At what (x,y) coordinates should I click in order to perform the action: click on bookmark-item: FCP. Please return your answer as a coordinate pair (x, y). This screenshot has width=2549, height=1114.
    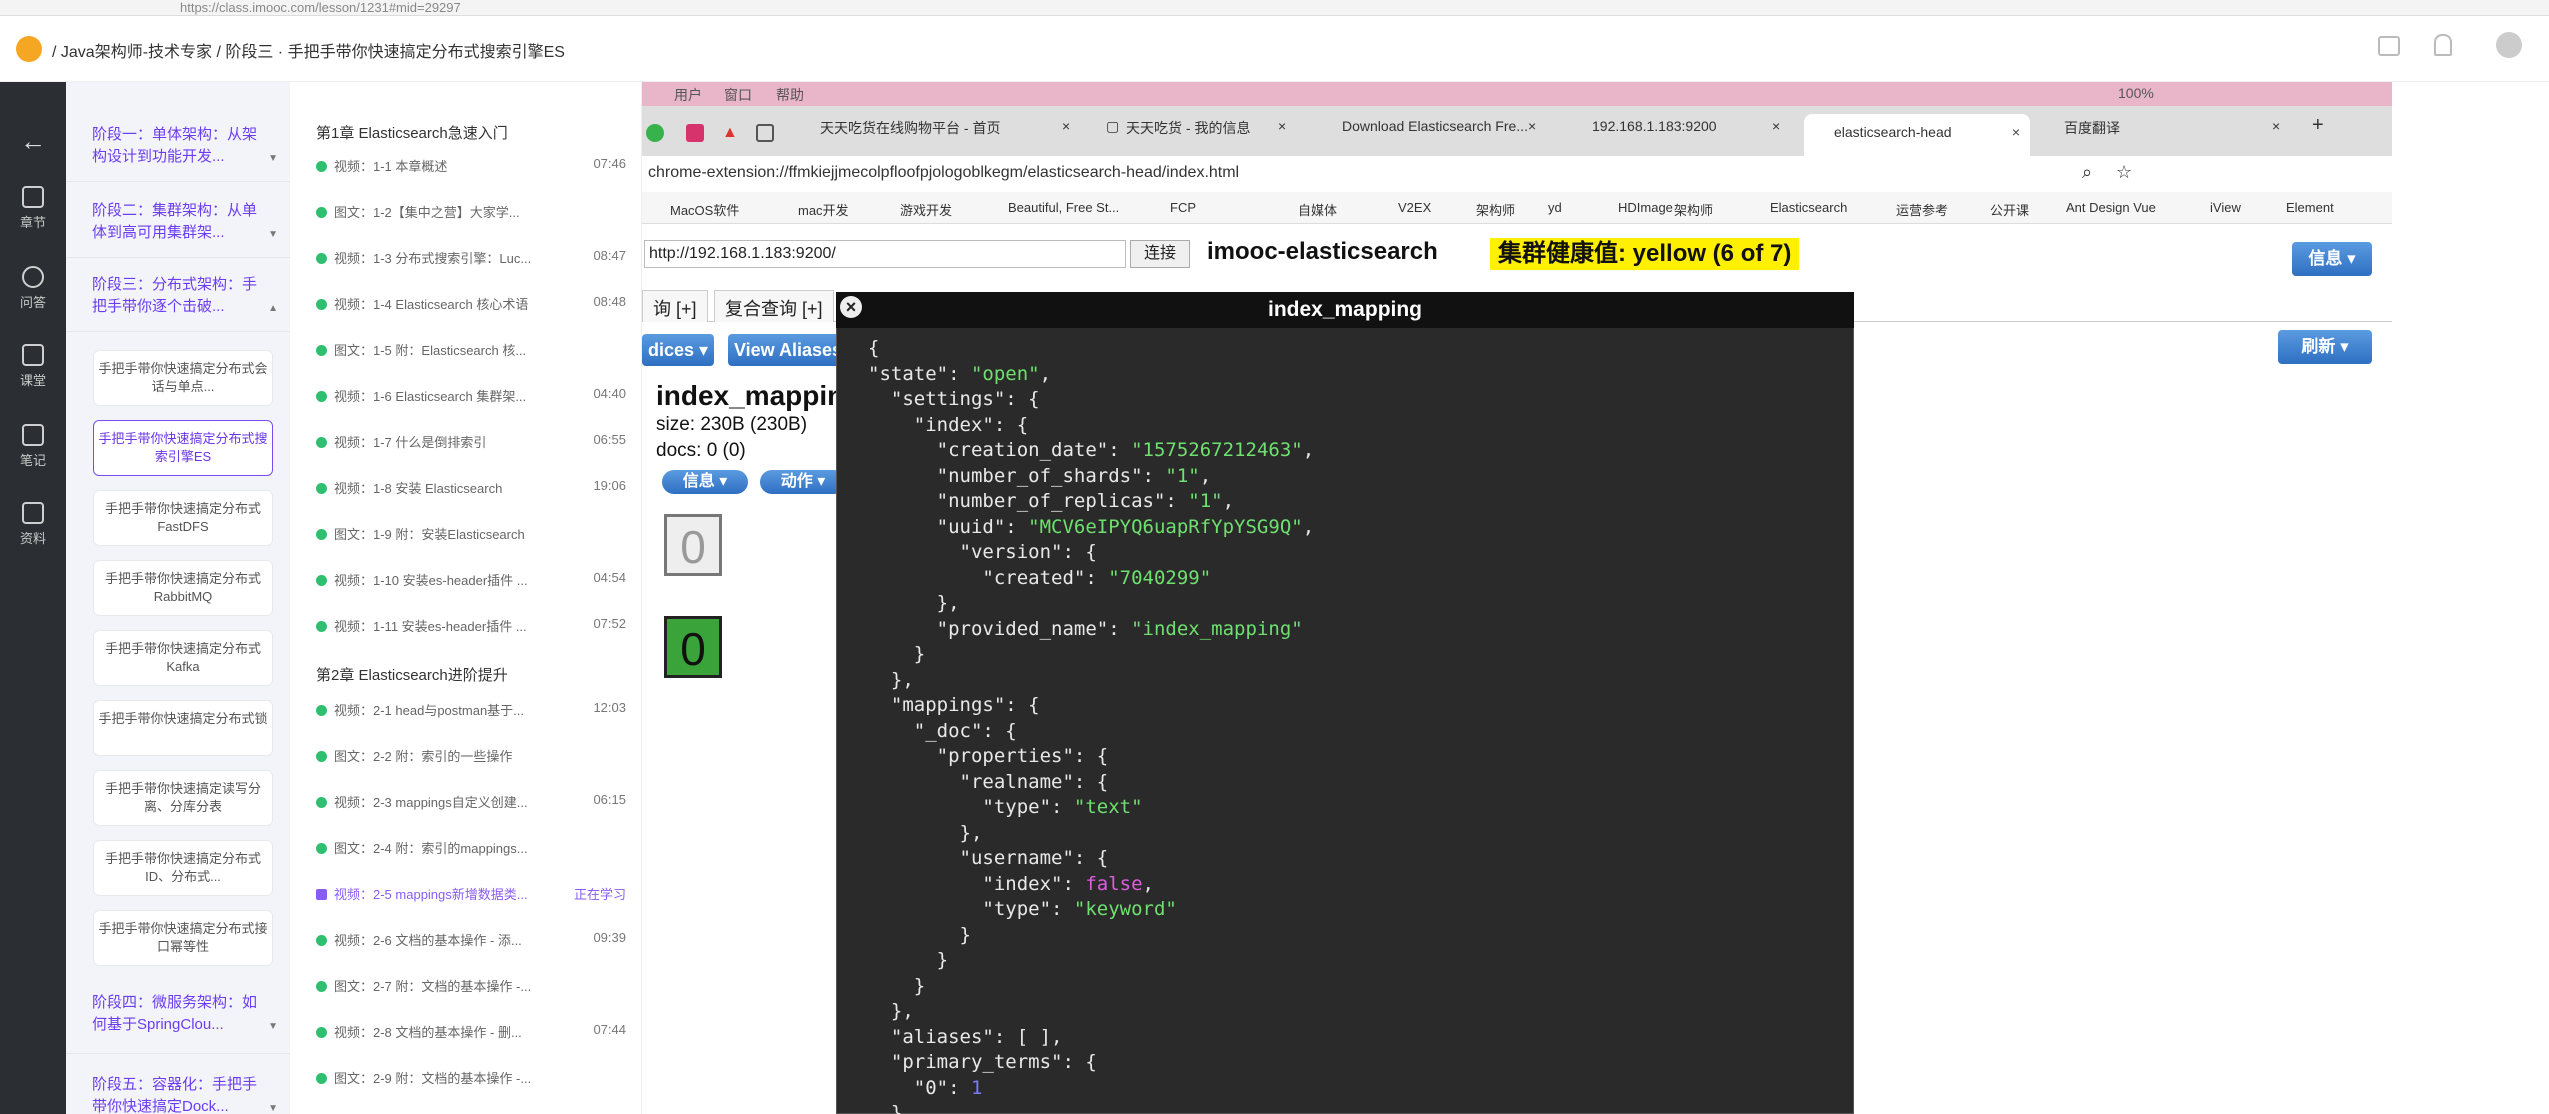
    Looking at the image, I should click on (1183, 207).